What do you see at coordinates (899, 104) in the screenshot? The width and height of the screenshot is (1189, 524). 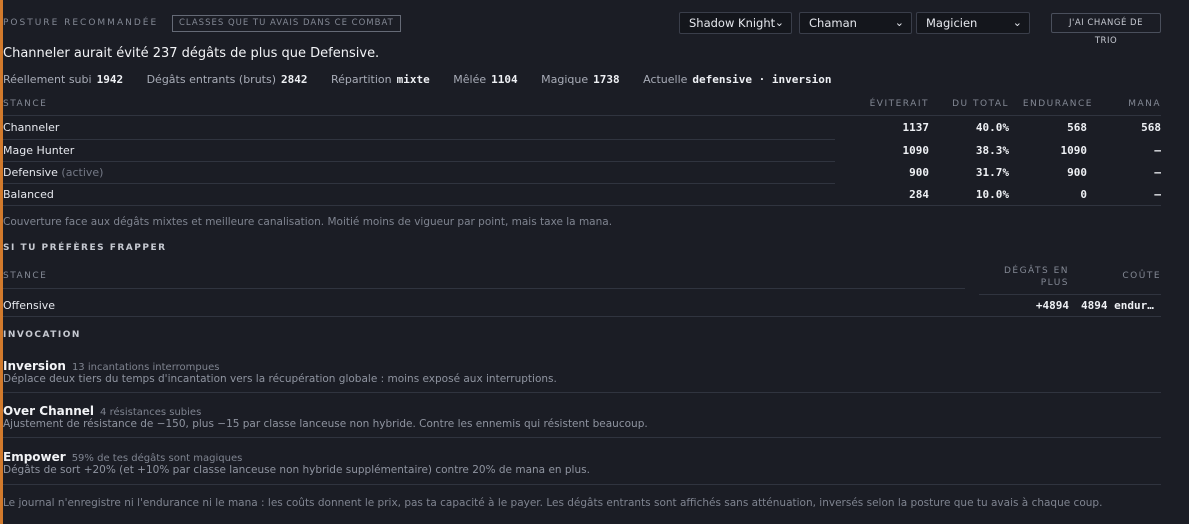 I see `col-header-eviterait: ÉVITERAIT` at bounding box center [899, 104].